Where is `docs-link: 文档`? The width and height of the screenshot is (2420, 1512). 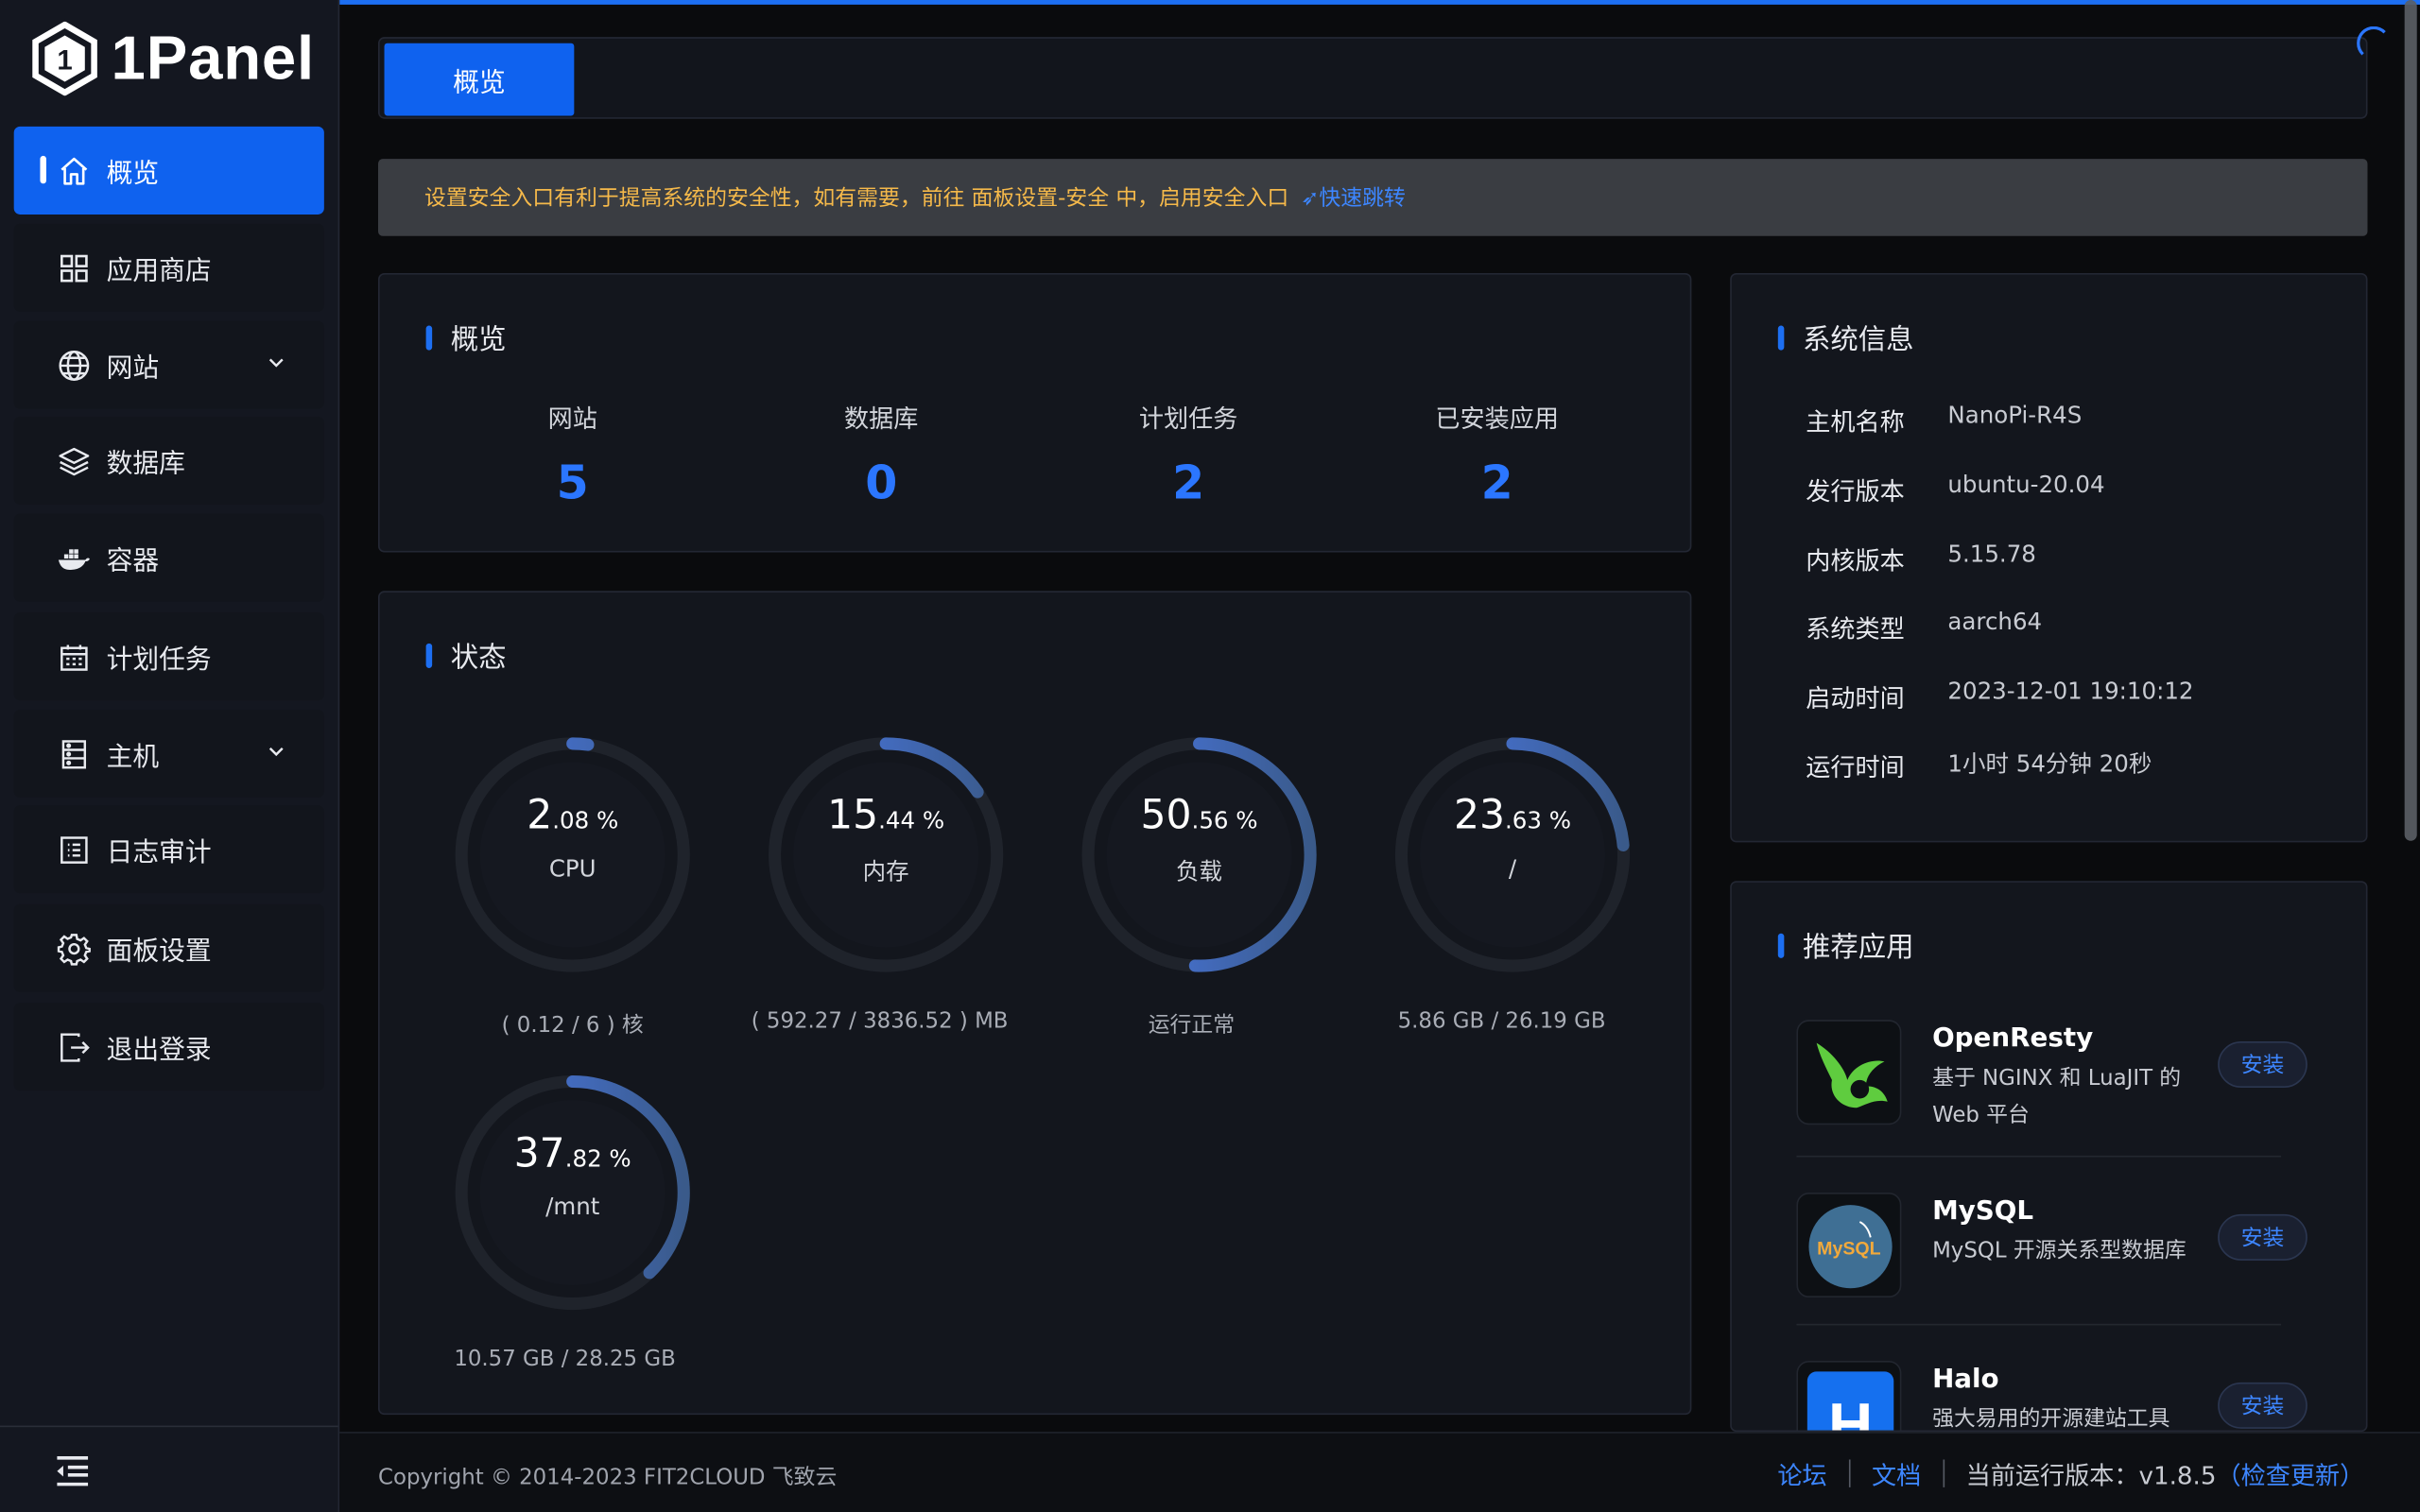
docs-link: 文档 is located at coordinates (1896, 1473).